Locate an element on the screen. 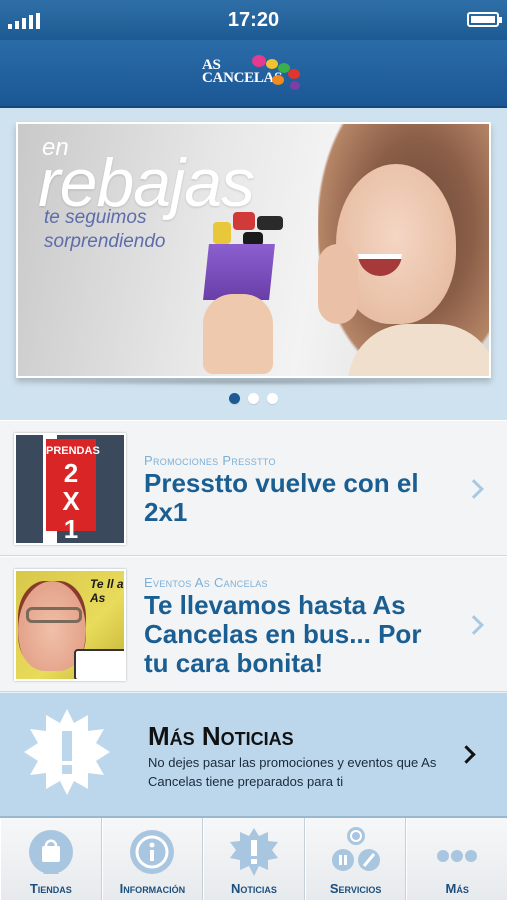 The image size is (507, 900). tab-mas: Más is located at coordinates (456, 859).